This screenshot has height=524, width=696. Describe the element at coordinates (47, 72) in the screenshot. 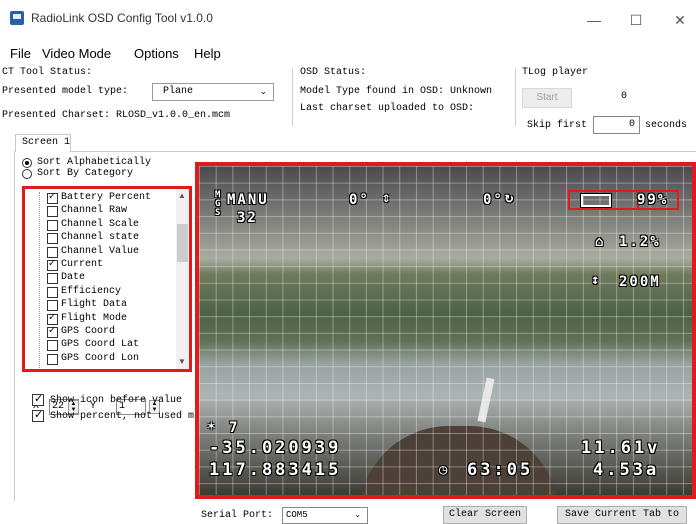

I see `ct-status-heading: CT Tool Status:` at that location.